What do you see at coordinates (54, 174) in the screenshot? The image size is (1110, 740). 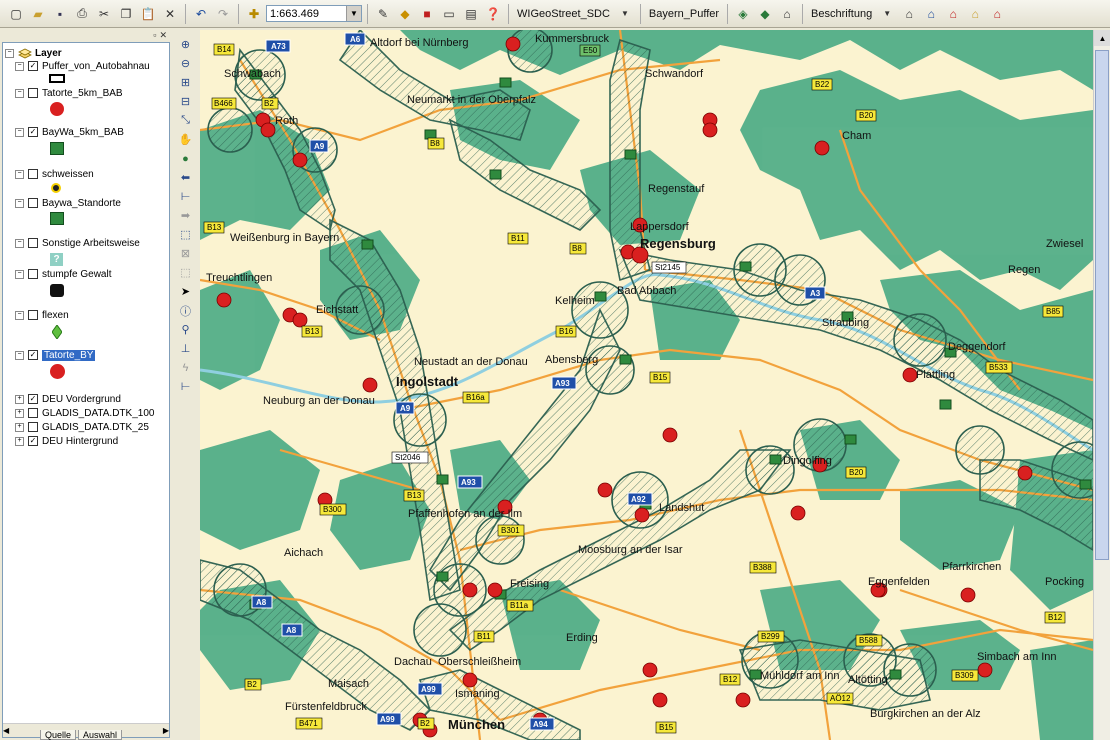 I see `toc-layer-row: − schweissen` at bounding box center [54, 174].